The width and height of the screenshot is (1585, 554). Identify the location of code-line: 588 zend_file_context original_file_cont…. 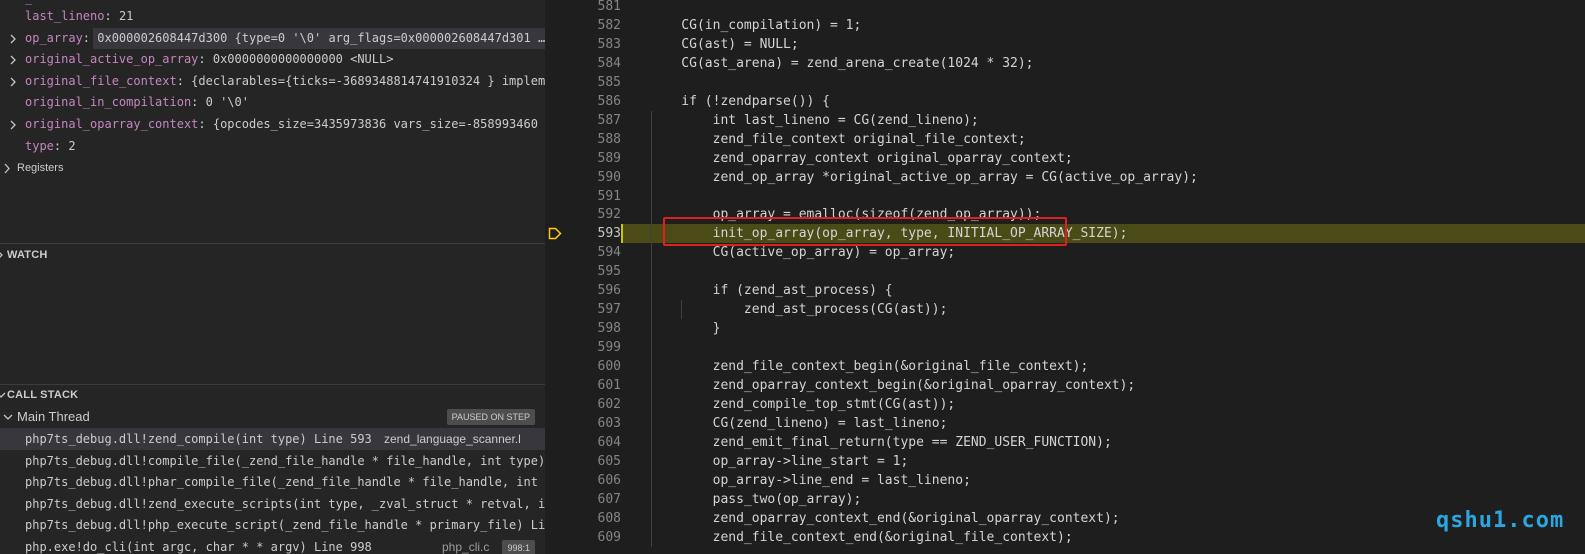
(1065, 139).